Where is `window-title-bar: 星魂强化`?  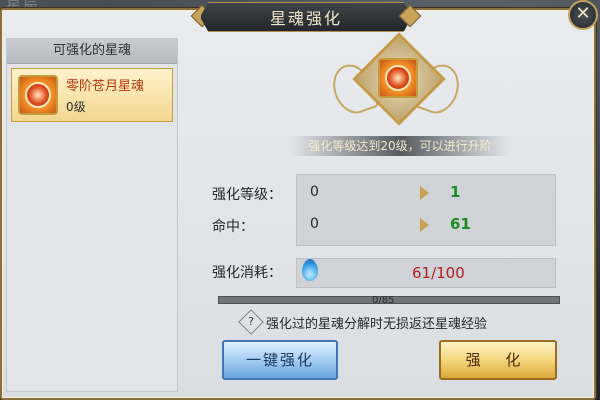
window-title-bar: 星魂强化 is located at coordinates (306, 17).